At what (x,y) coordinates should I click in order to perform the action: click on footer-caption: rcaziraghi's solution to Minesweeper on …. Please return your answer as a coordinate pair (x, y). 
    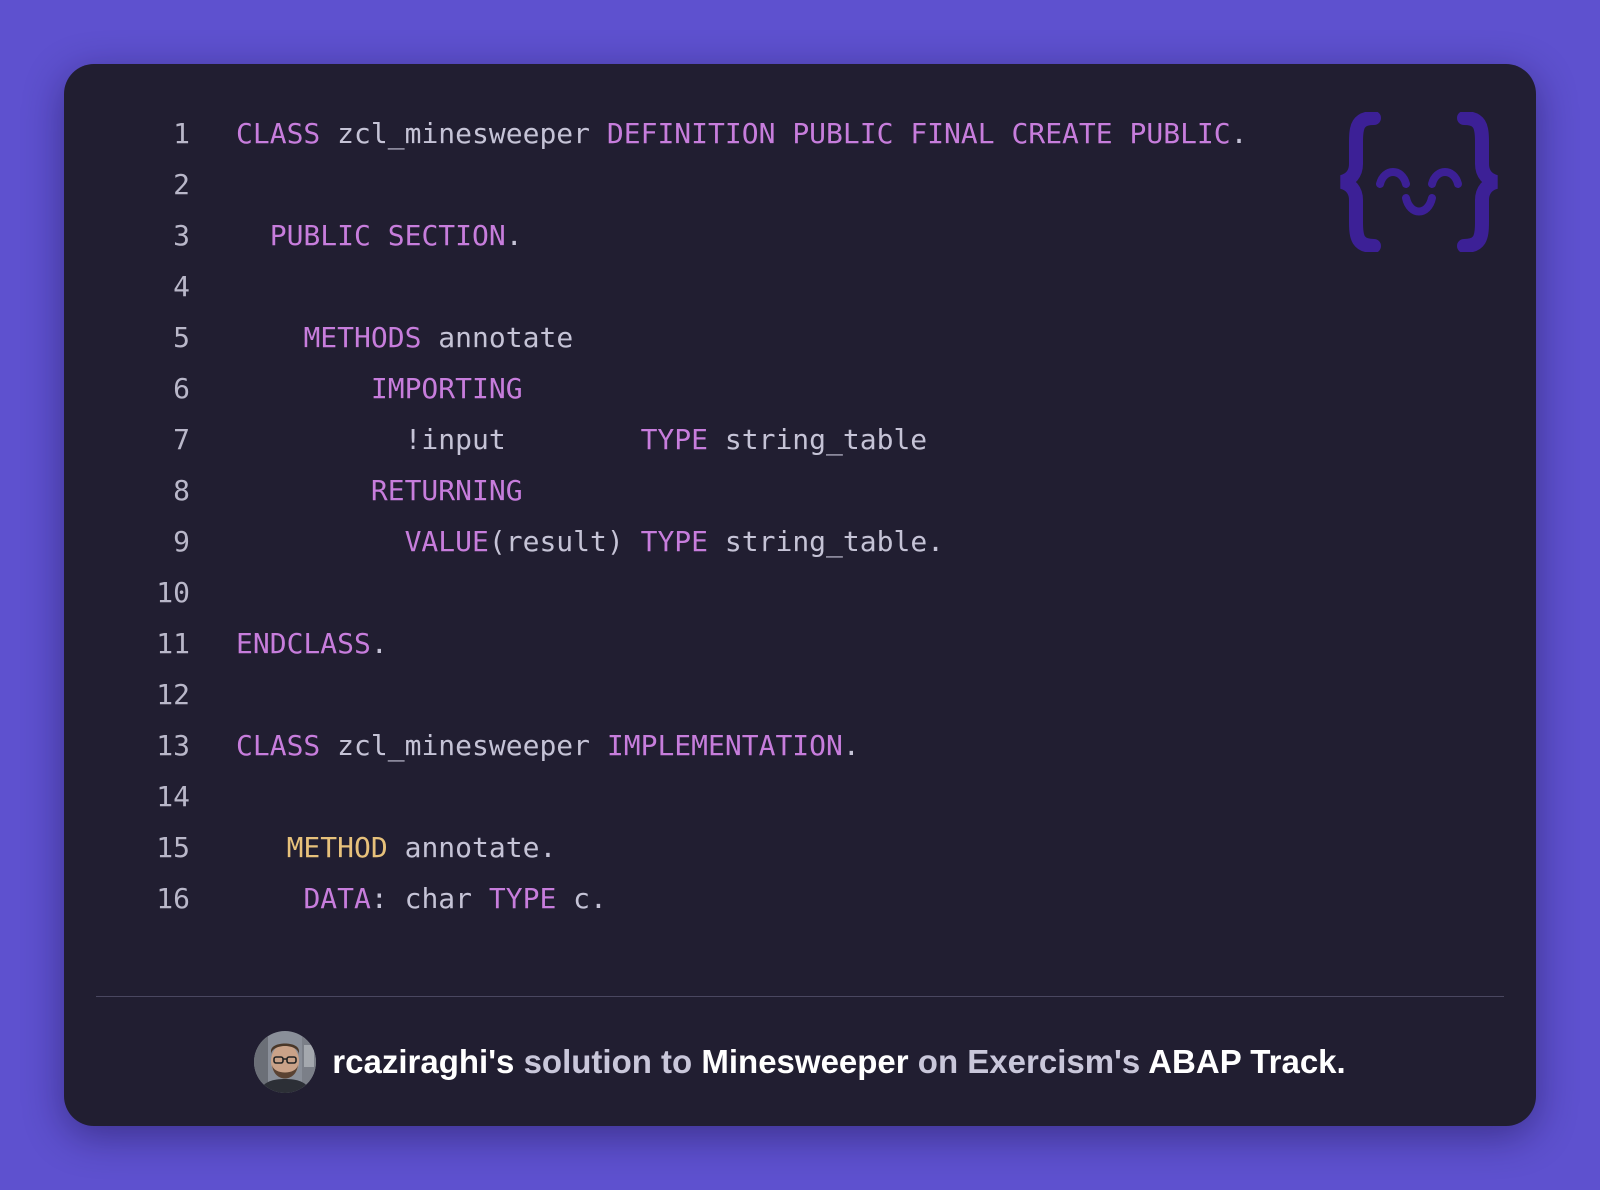
    Looking at the image, I should click on (838, 1062).